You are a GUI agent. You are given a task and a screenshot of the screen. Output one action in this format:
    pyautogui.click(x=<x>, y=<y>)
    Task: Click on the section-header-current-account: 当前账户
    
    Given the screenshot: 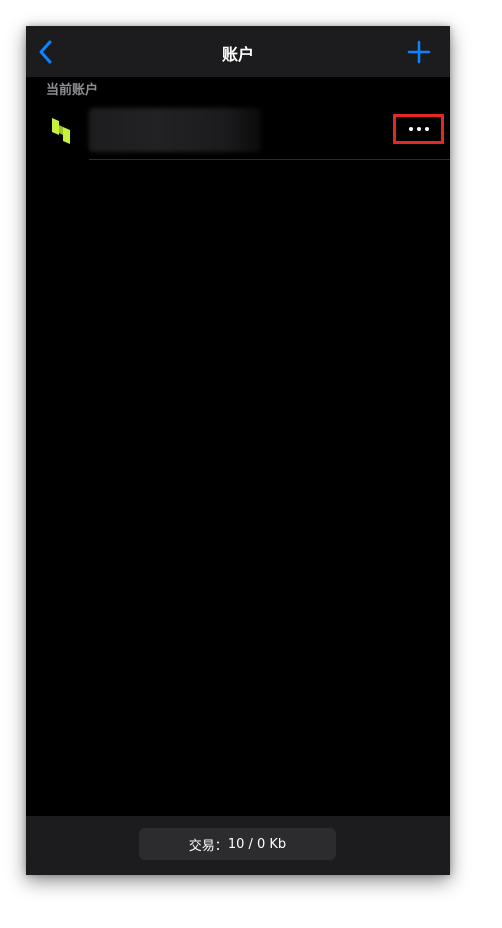 What is the action you would take?
    pyautogui.click(x=72, y=90)
    